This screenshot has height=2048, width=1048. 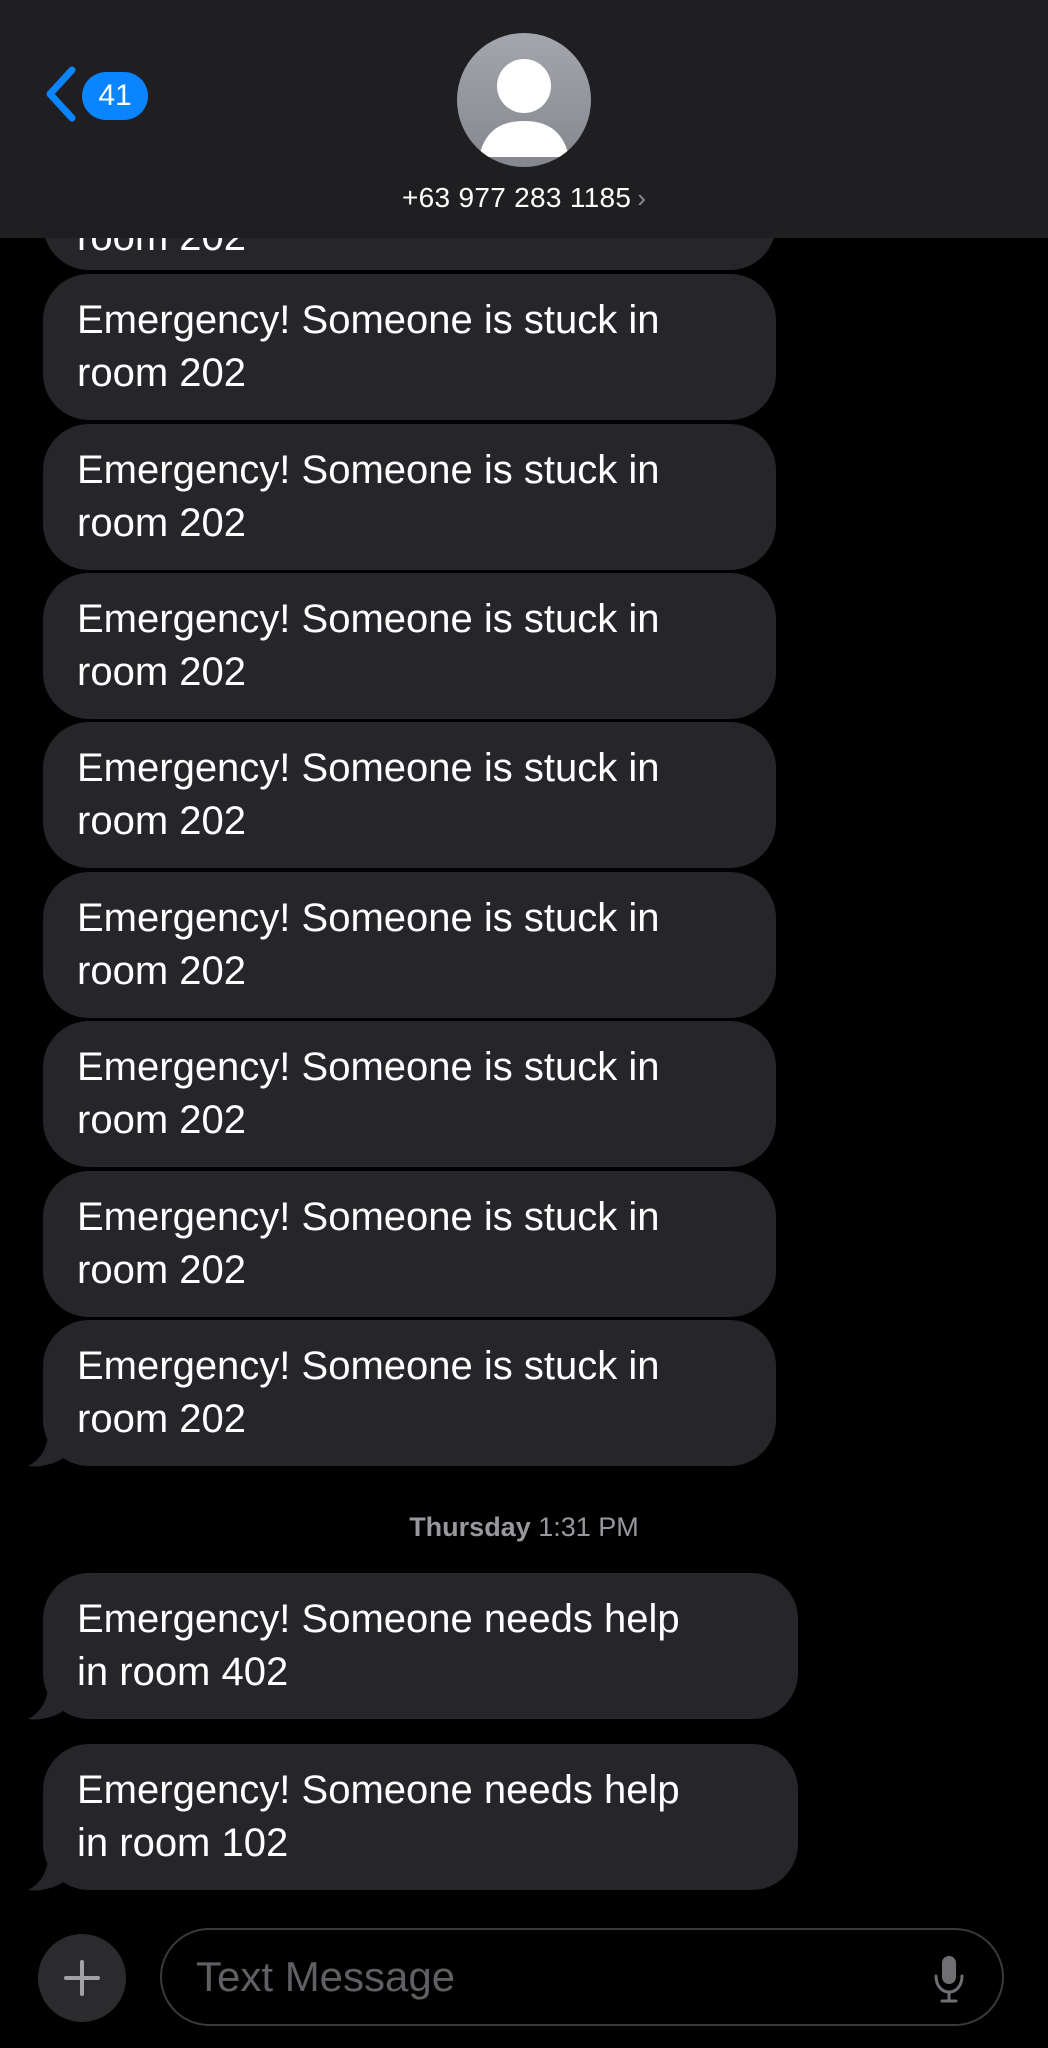 What do you see at coordinates (641, 197) in the screenshot?
I see `chevron-right-icon: ›` at bounding box center [641, 197].